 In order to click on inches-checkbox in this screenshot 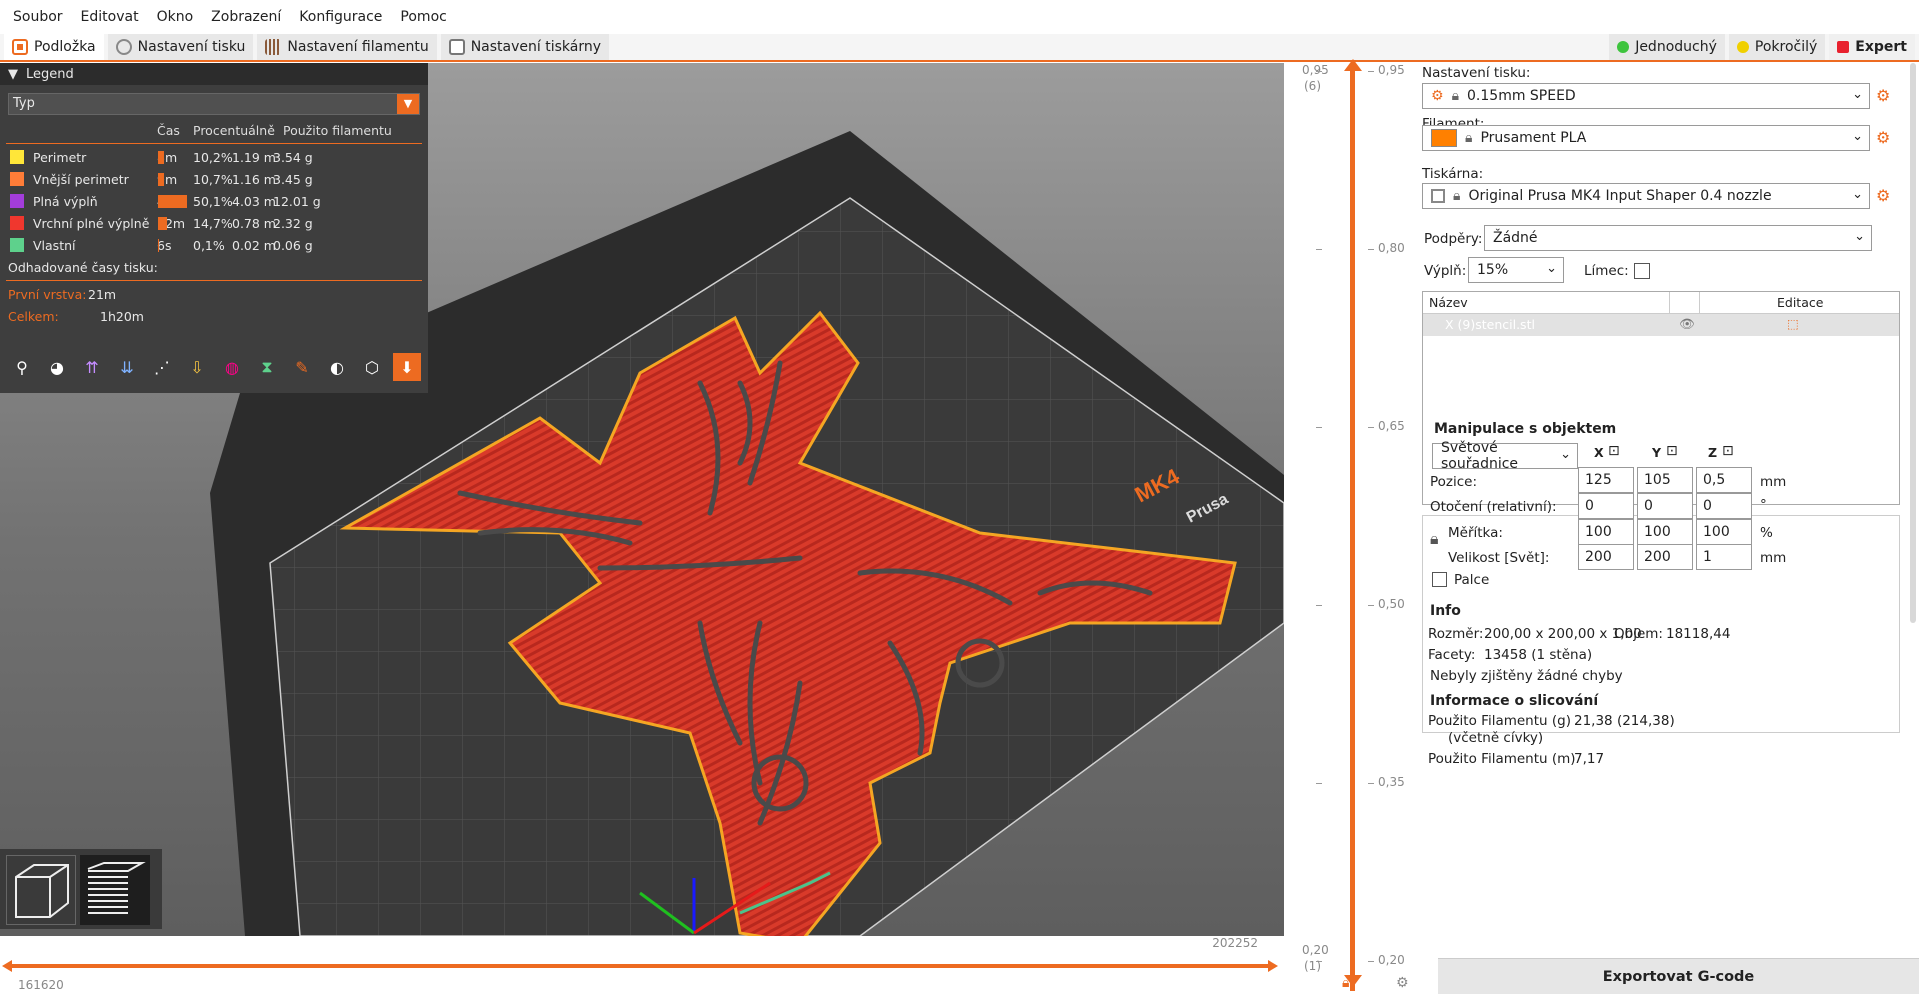, I will do `click(1439, 579)`.